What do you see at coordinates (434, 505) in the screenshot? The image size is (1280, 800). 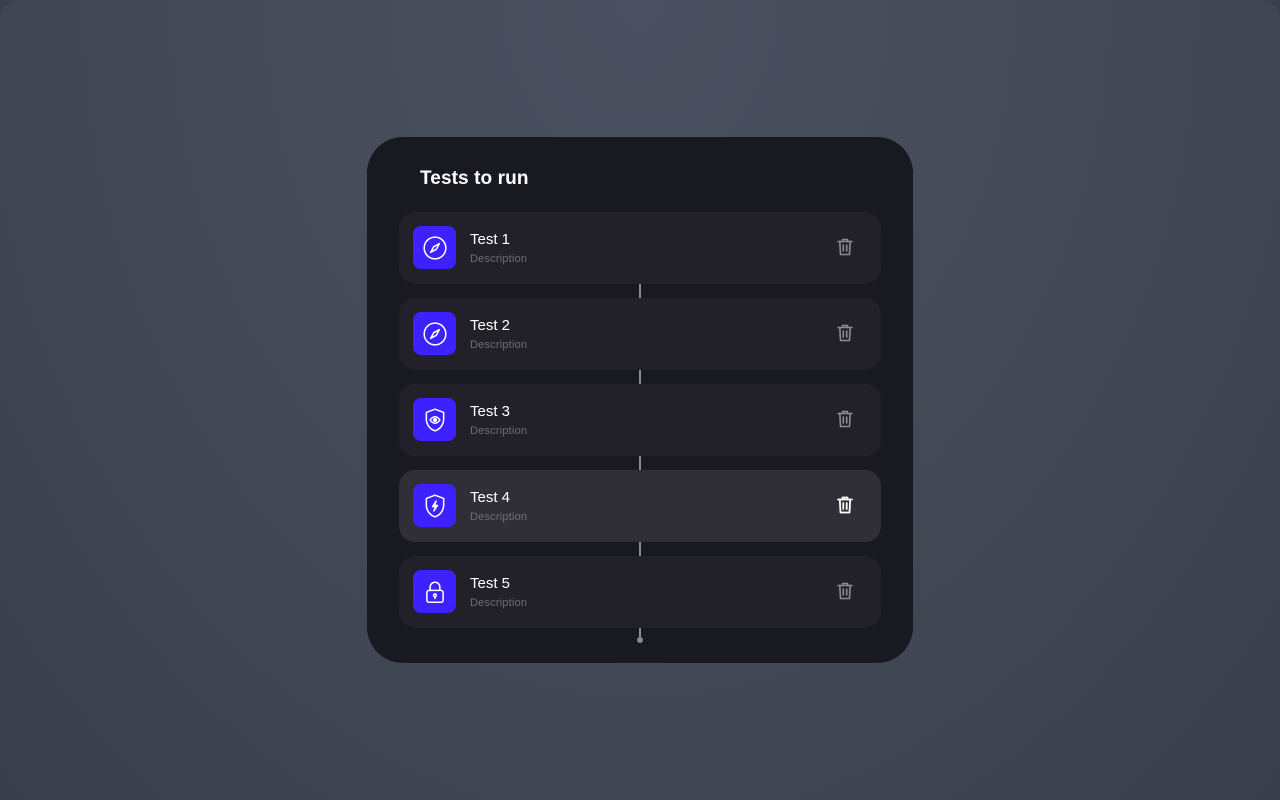 I see `shield-bolt-icon` at bounding box center [434, 505].